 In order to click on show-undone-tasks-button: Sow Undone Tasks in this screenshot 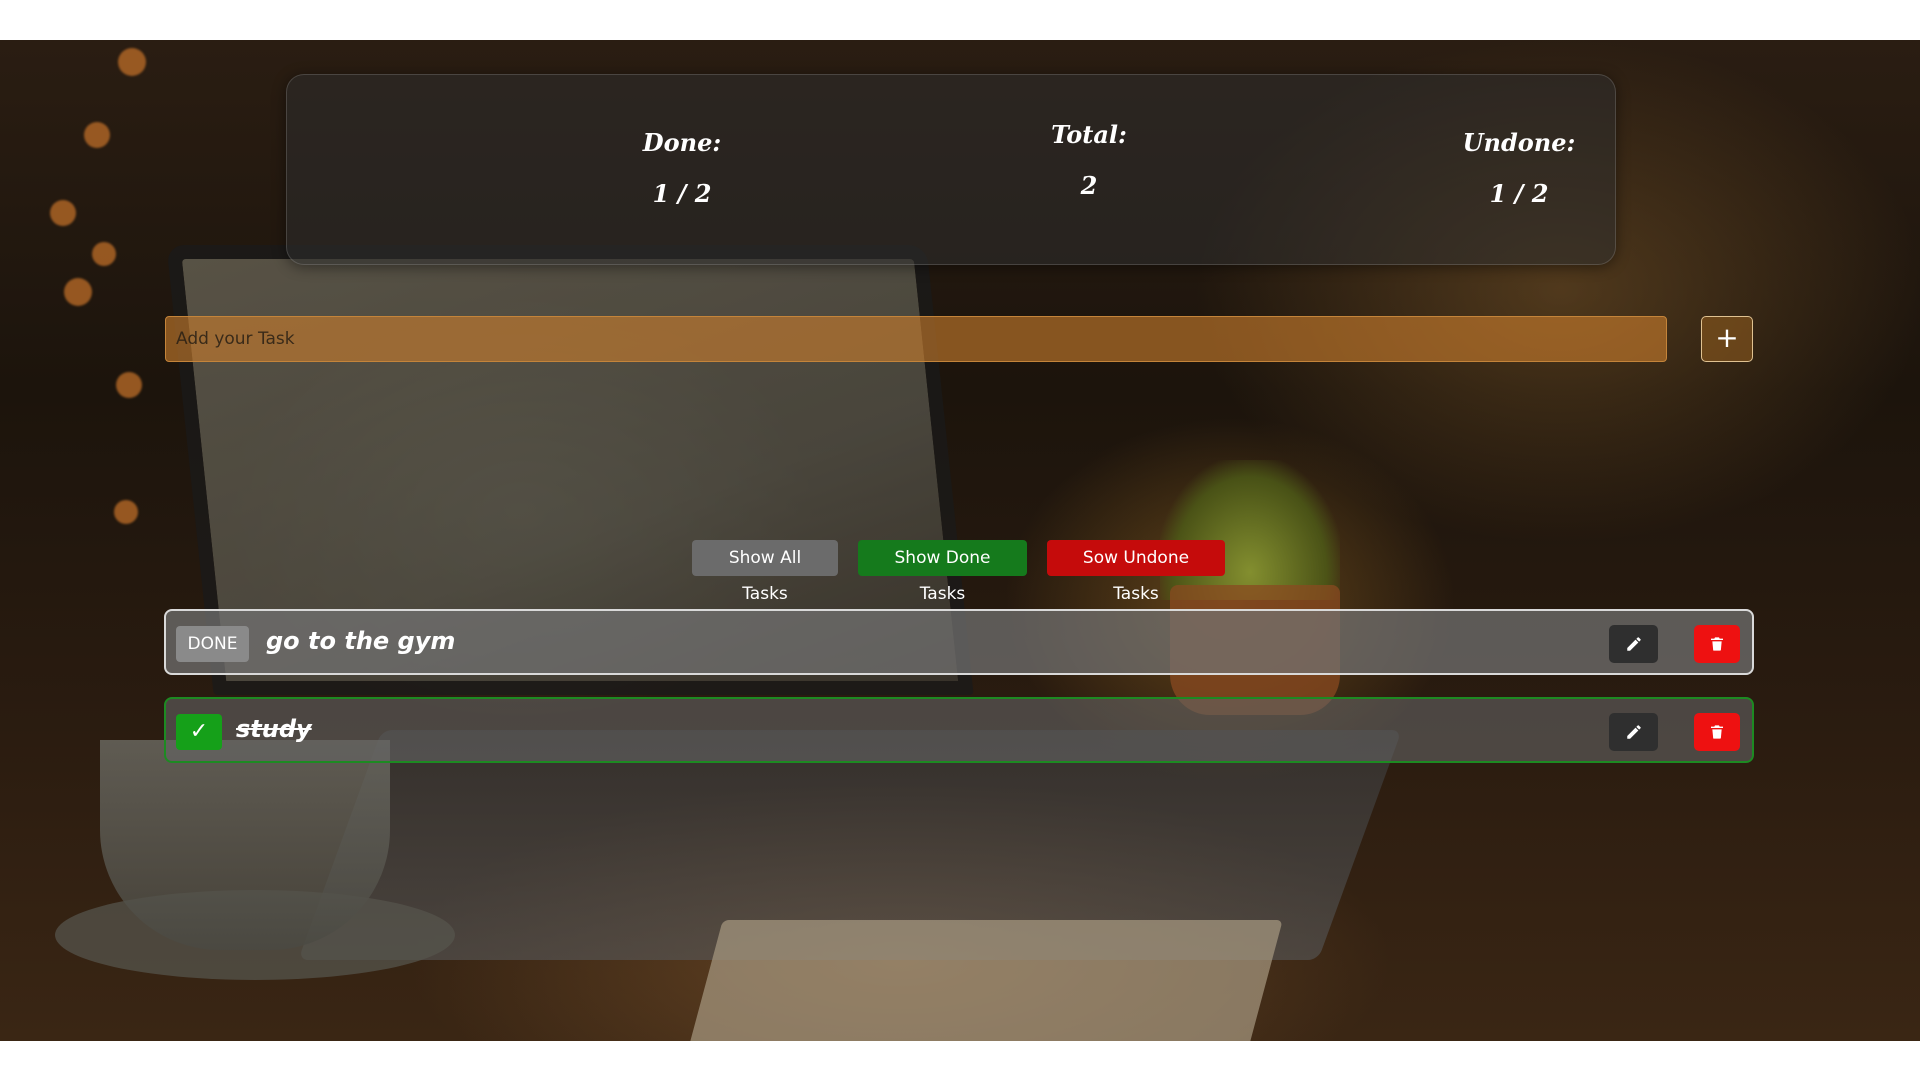, I will do `click(1136, 572)`.